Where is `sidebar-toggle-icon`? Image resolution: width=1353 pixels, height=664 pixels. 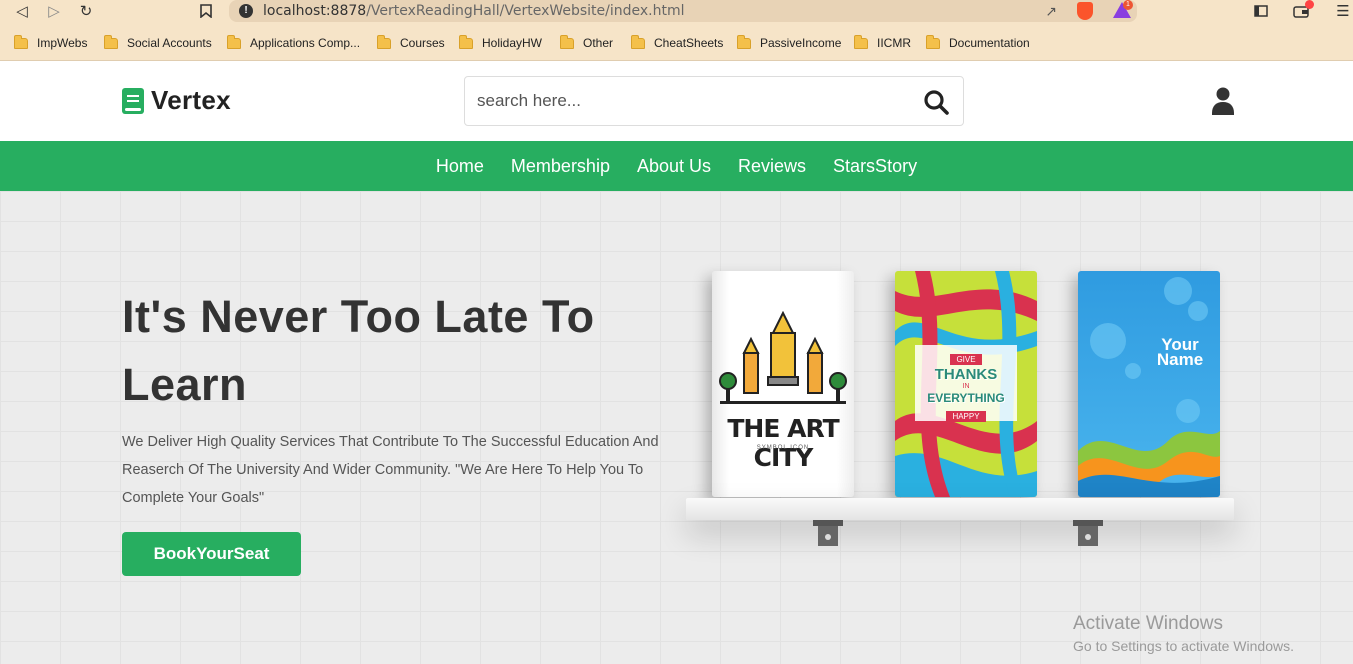
sidebar-toggle-icon is located at coordinates (1261, 11).